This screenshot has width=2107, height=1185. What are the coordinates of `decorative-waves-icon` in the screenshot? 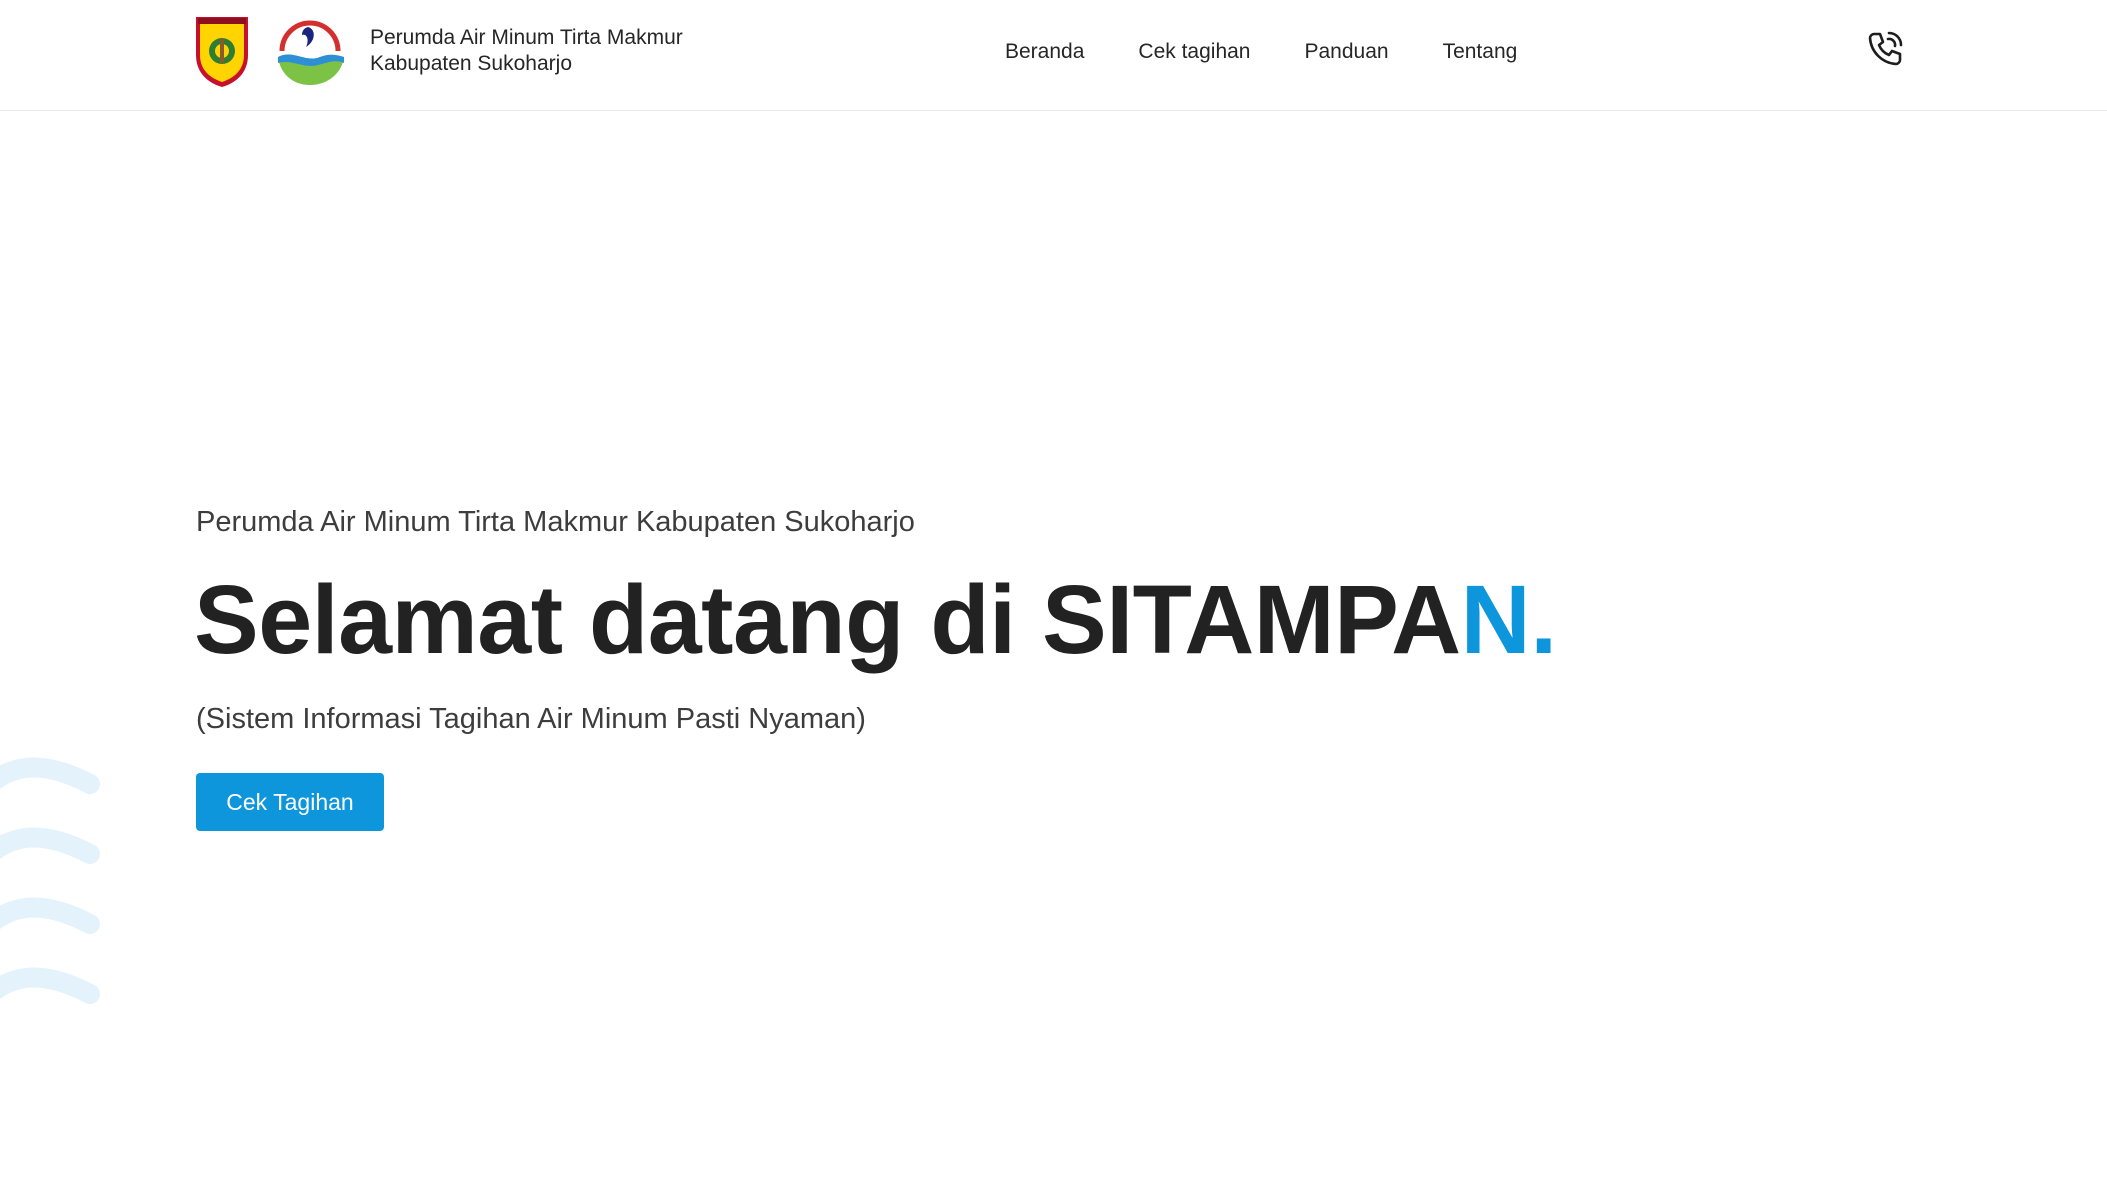 It's located at (50, 880).